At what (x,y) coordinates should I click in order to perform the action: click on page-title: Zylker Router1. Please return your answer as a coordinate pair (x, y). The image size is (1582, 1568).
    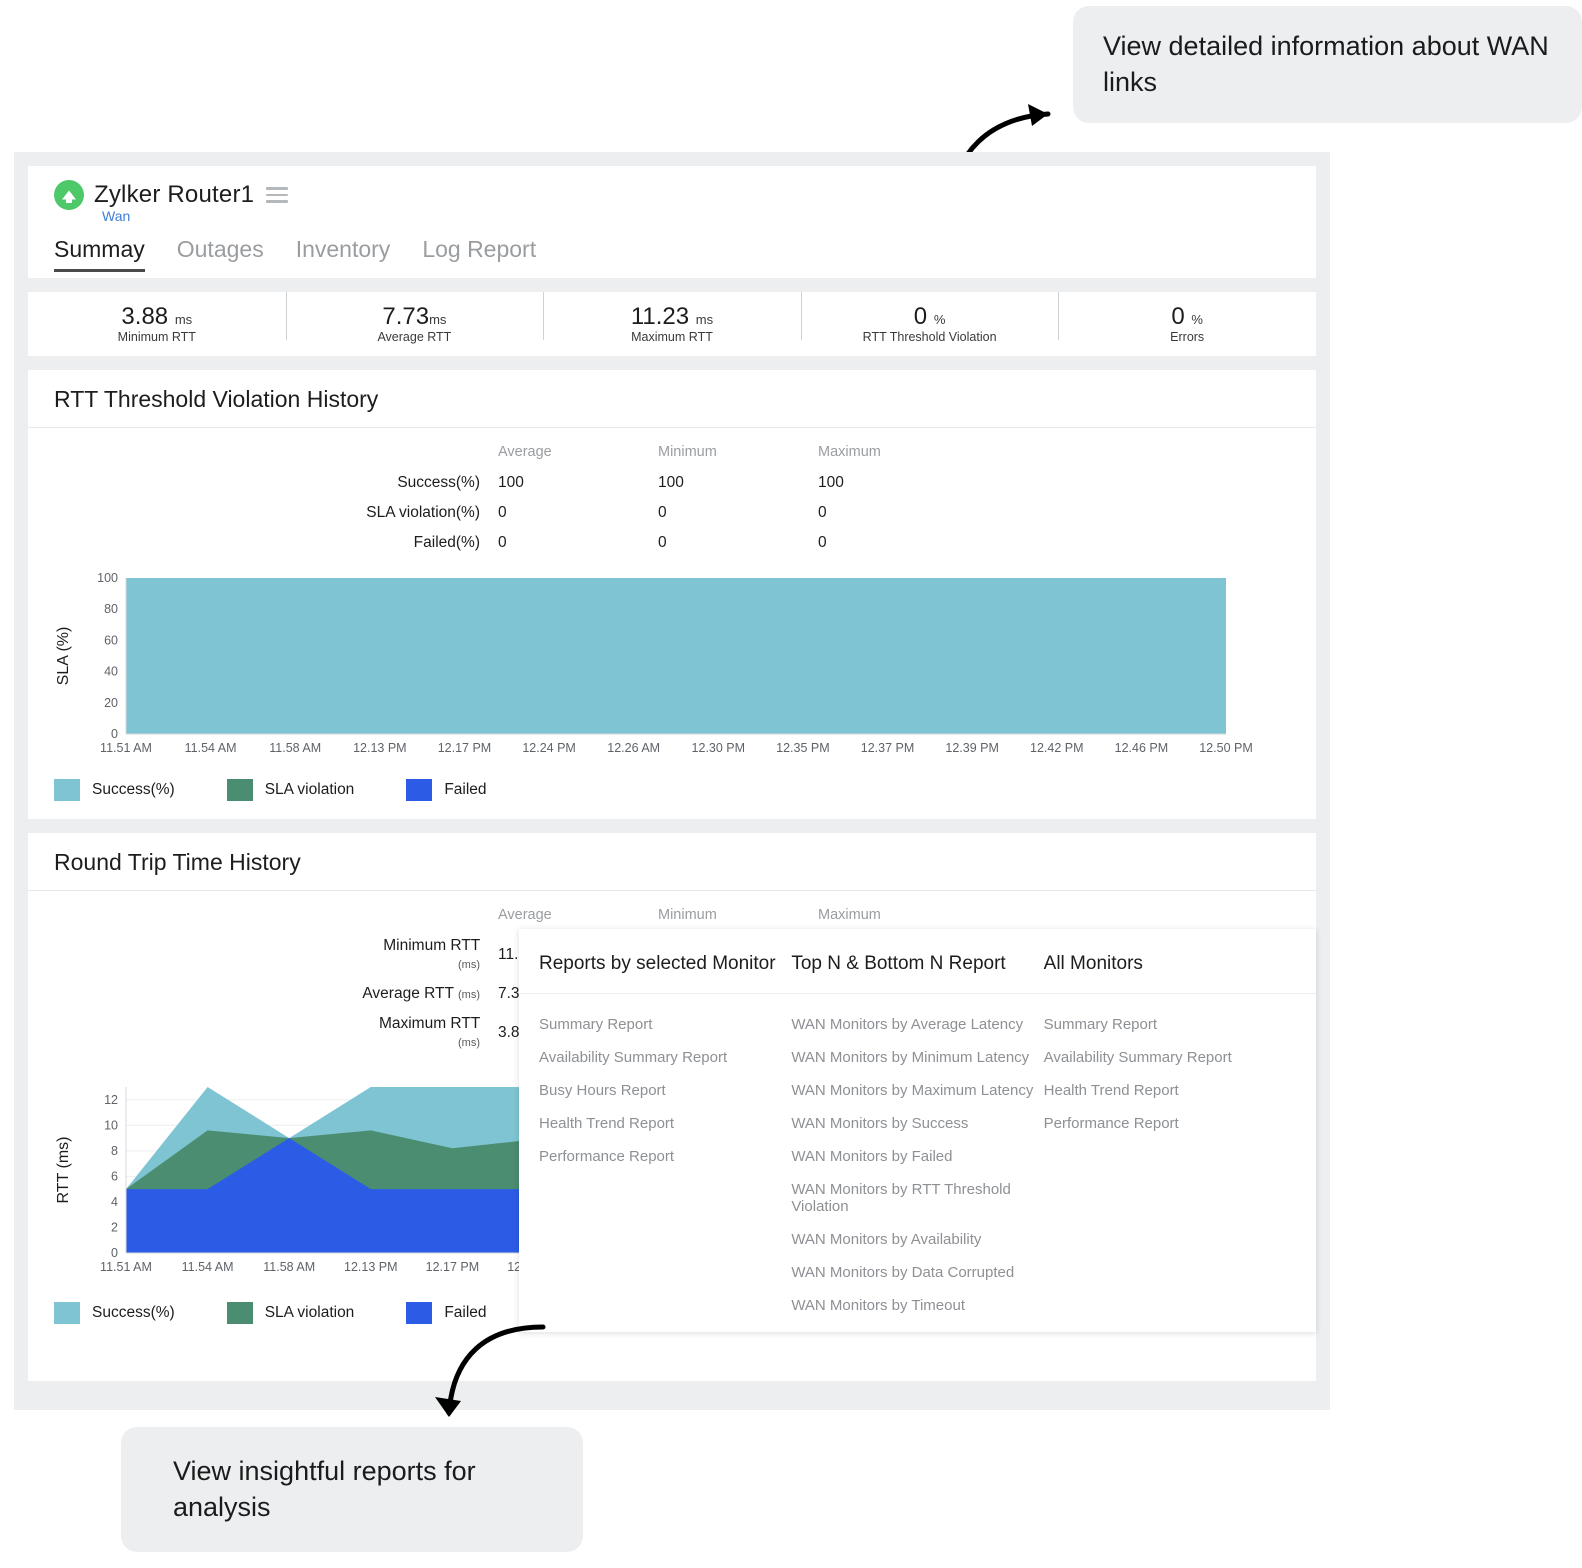
    Looking at the image, I should click on (174, 194).